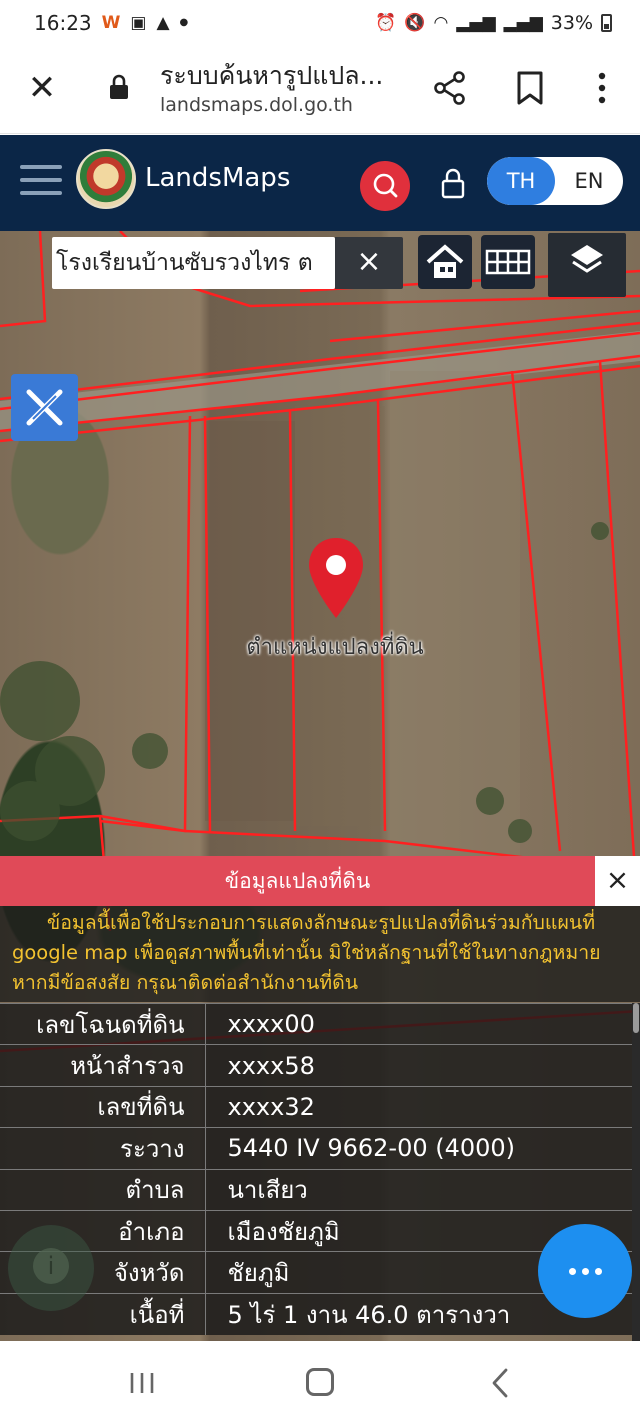 The height and width of the screenshot is (1422, 640). I want to click on status-time: 16:23, so click(63, 23).